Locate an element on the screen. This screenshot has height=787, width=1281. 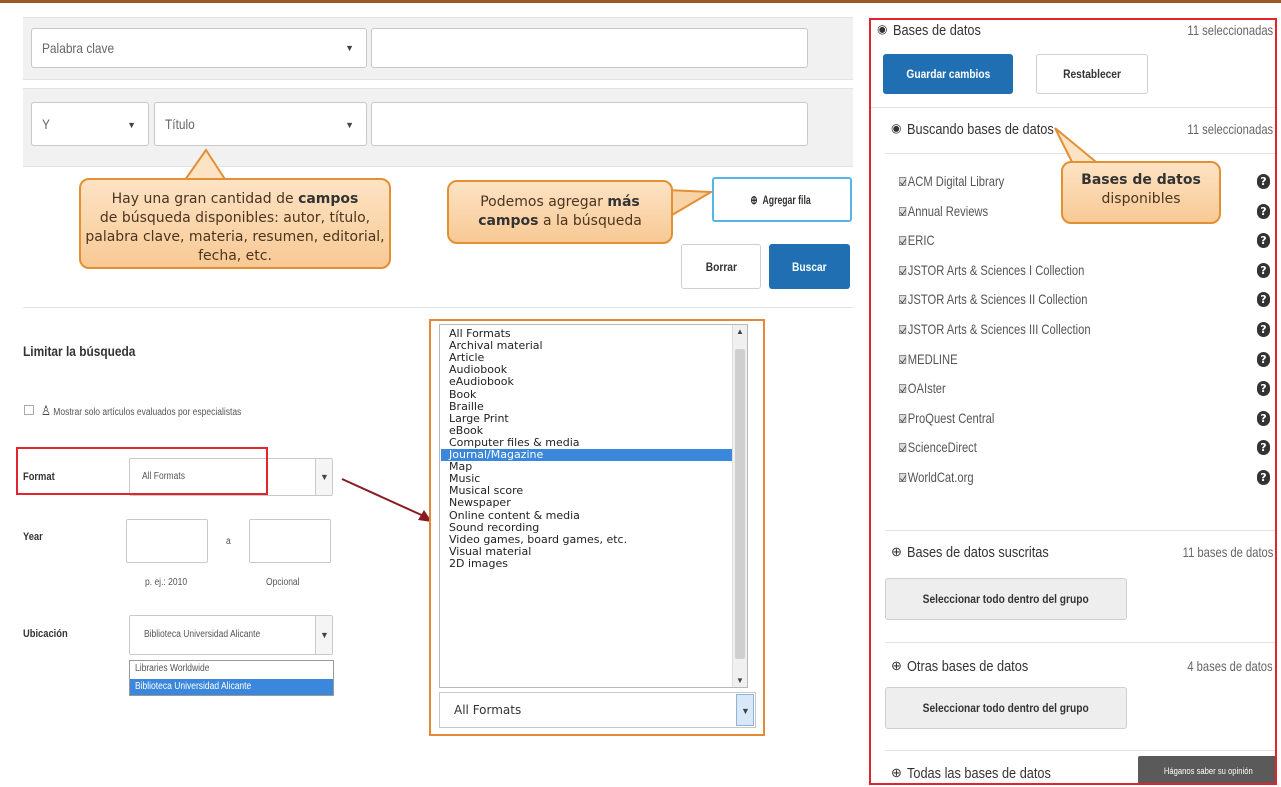
listbox-scrollbar: ▲ ▼ is located at coordinates (739, 506).